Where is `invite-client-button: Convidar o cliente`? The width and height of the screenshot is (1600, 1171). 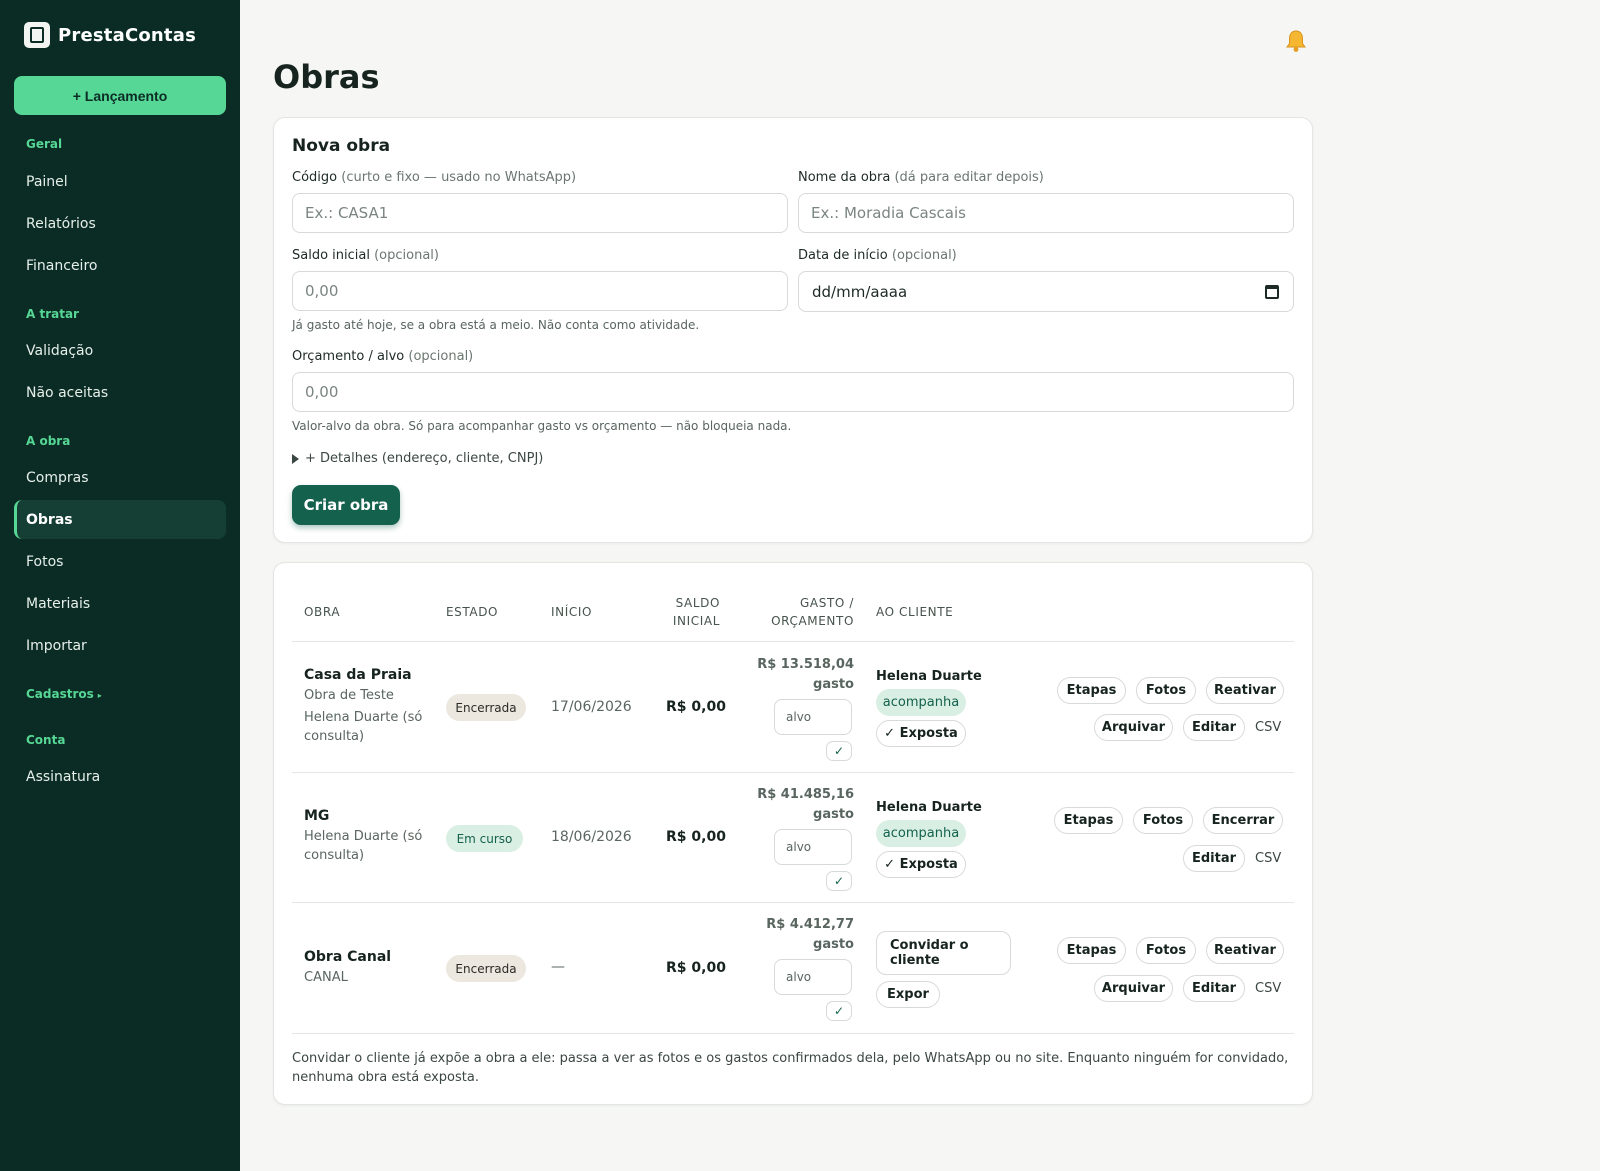 invite-client-button: Convidar o cliente is located at coordinates (943, 953).